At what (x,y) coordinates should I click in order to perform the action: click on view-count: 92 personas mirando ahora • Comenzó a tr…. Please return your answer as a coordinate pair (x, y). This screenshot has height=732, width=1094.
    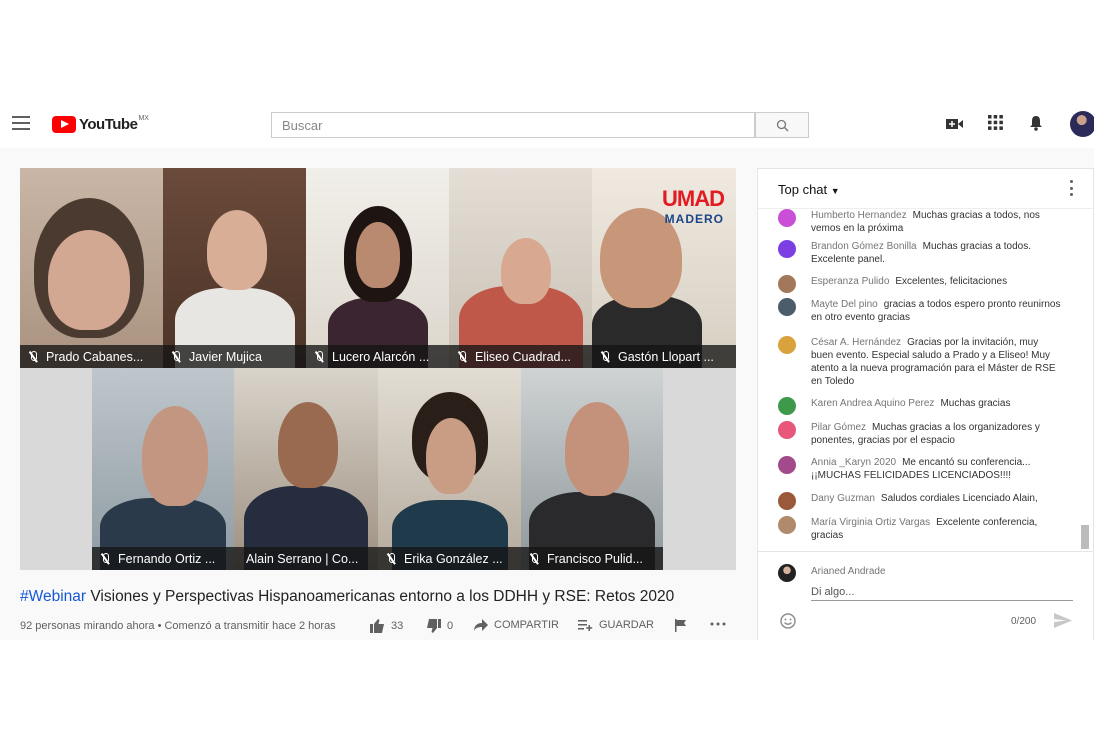
    Looking at the image, I should click on (178, 626).